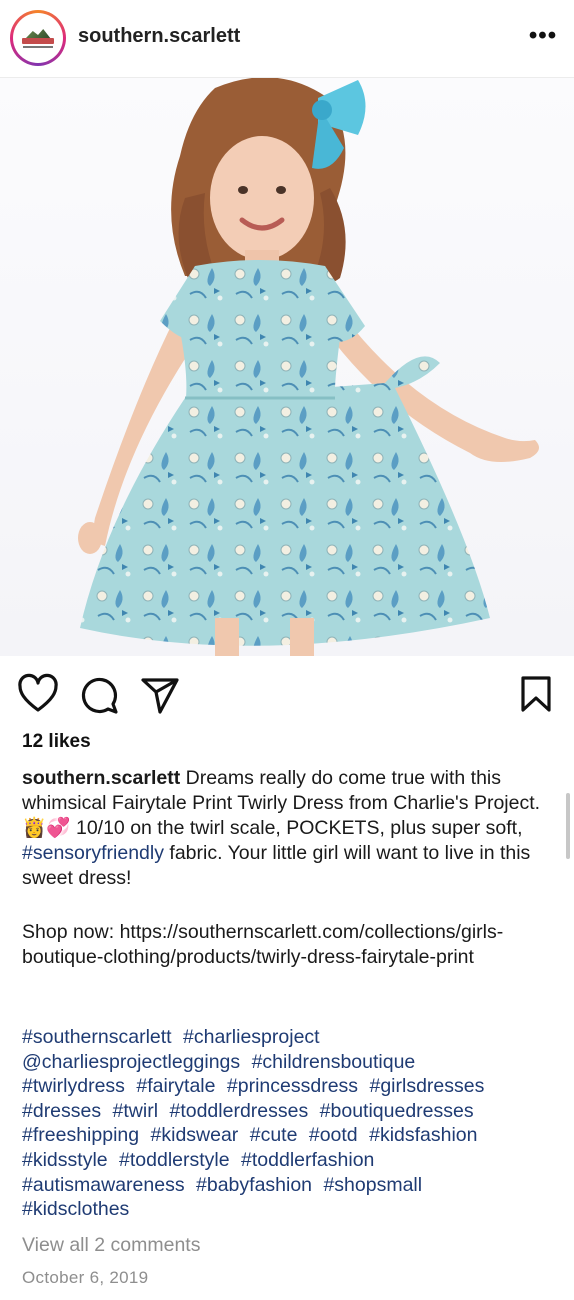 The height and width of the screenshot is (1300, 574). I want to click on caption-emojis: 👸💞, so click(46, 828).